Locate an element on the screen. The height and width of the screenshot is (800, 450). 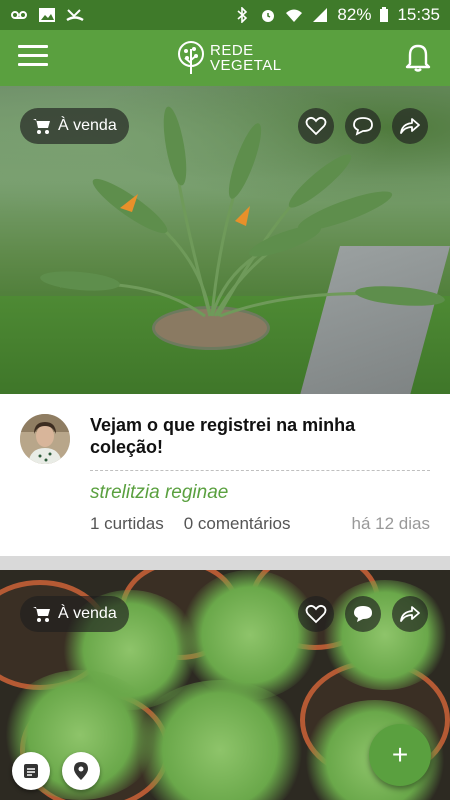
logo-line2: VEGETAL is located at coordinates (246, 65).